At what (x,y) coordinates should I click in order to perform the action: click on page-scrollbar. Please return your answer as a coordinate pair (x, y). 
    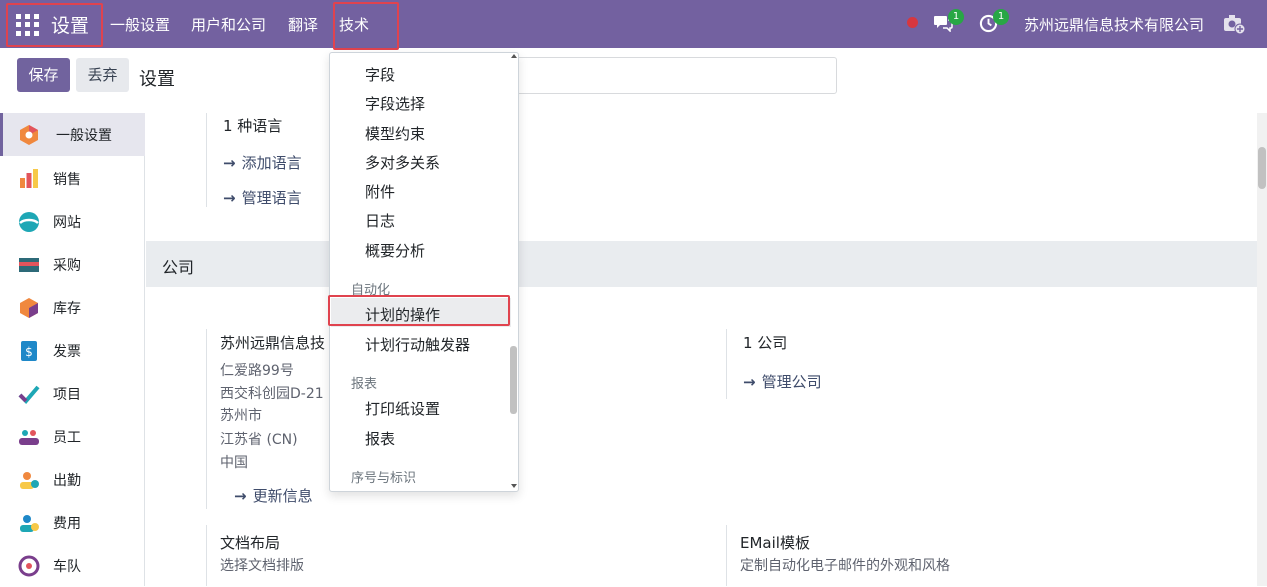
    Looking at the image, I should click on (1262, 349).